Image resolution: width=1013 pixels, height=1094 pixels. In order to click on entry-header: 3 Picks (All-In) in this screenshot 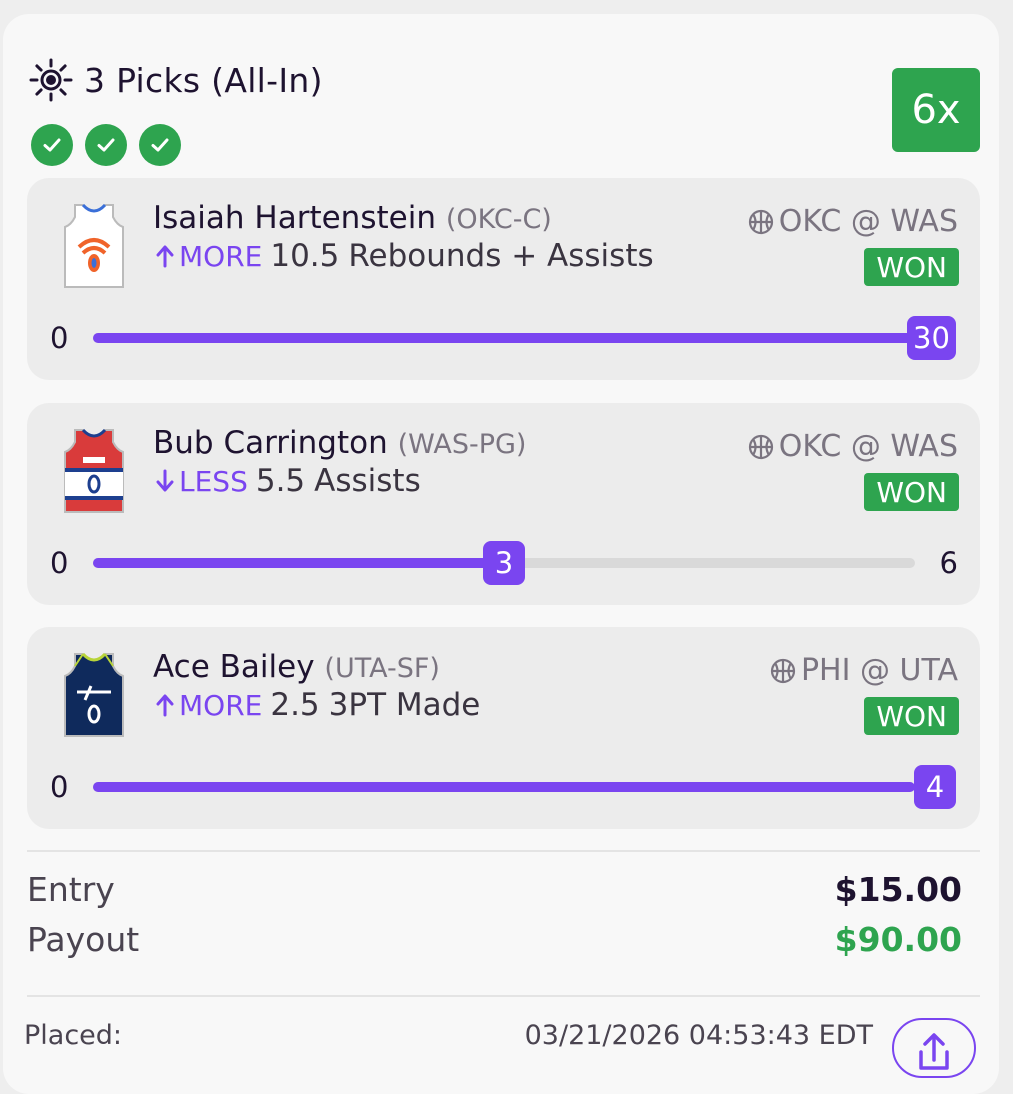, I will do `click(175, 80)`.